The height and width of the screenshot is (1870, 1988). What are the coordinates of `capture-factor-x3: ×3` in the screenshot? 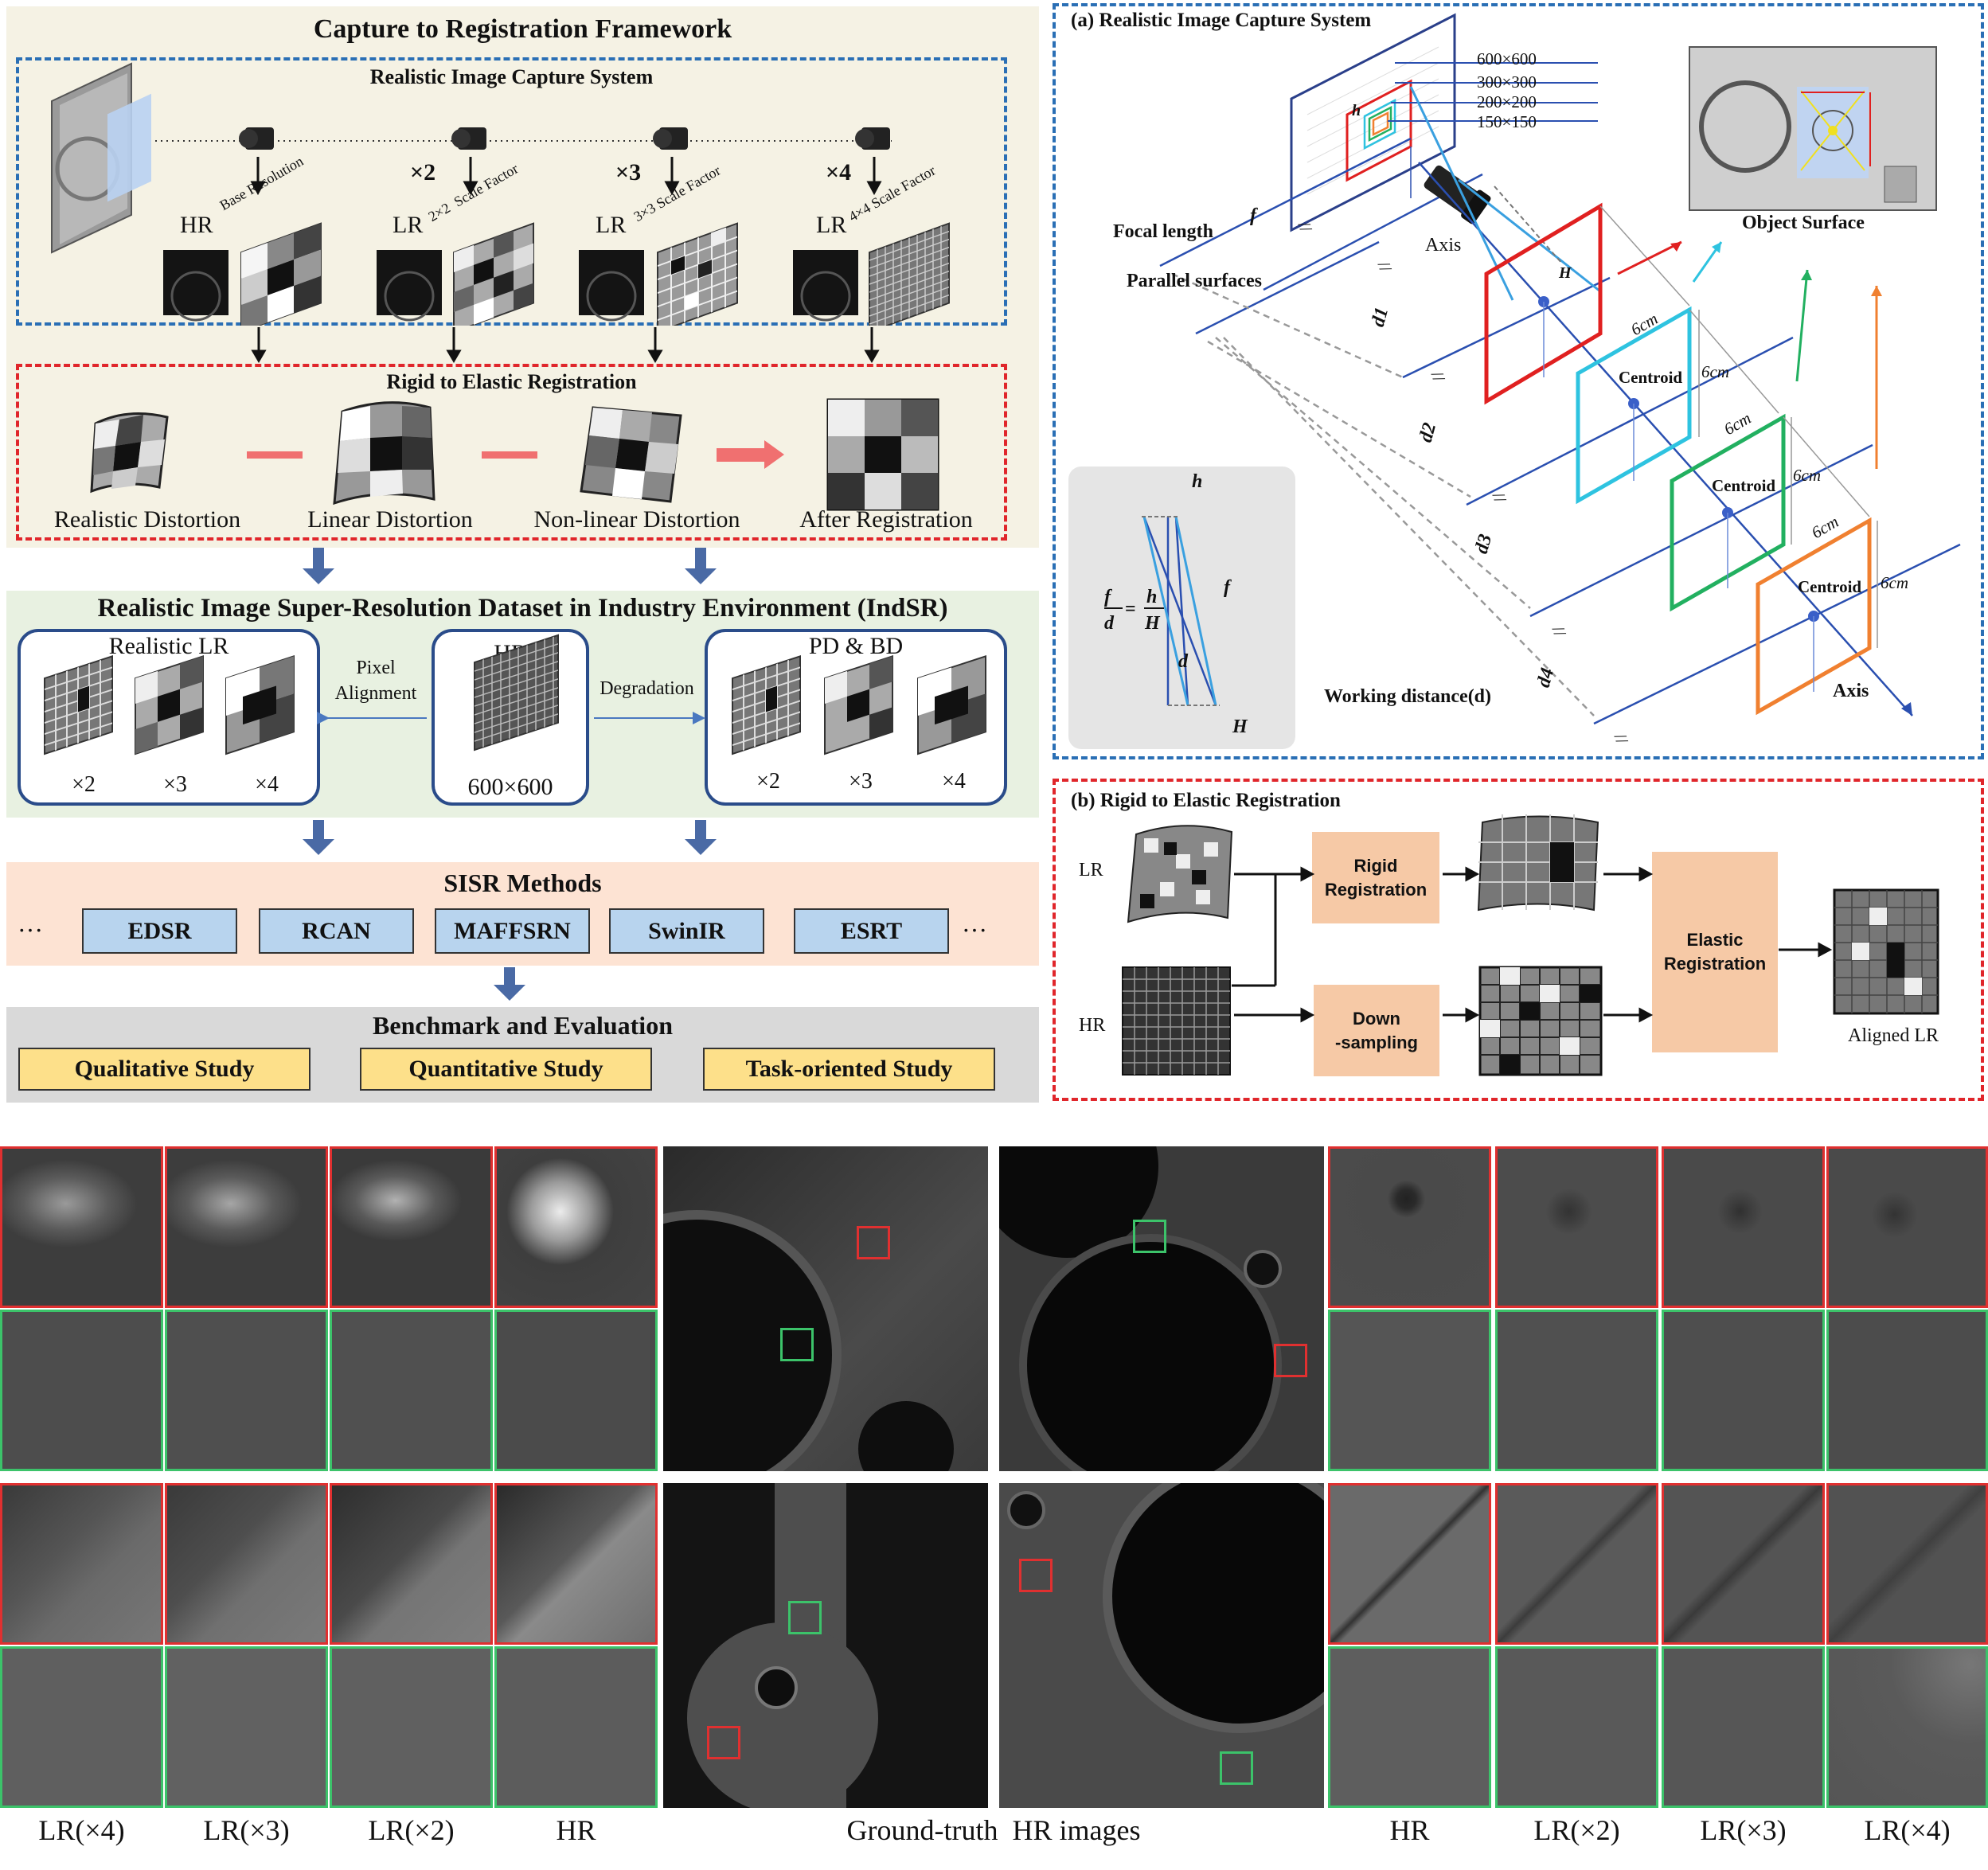 It's located at (628, 172).